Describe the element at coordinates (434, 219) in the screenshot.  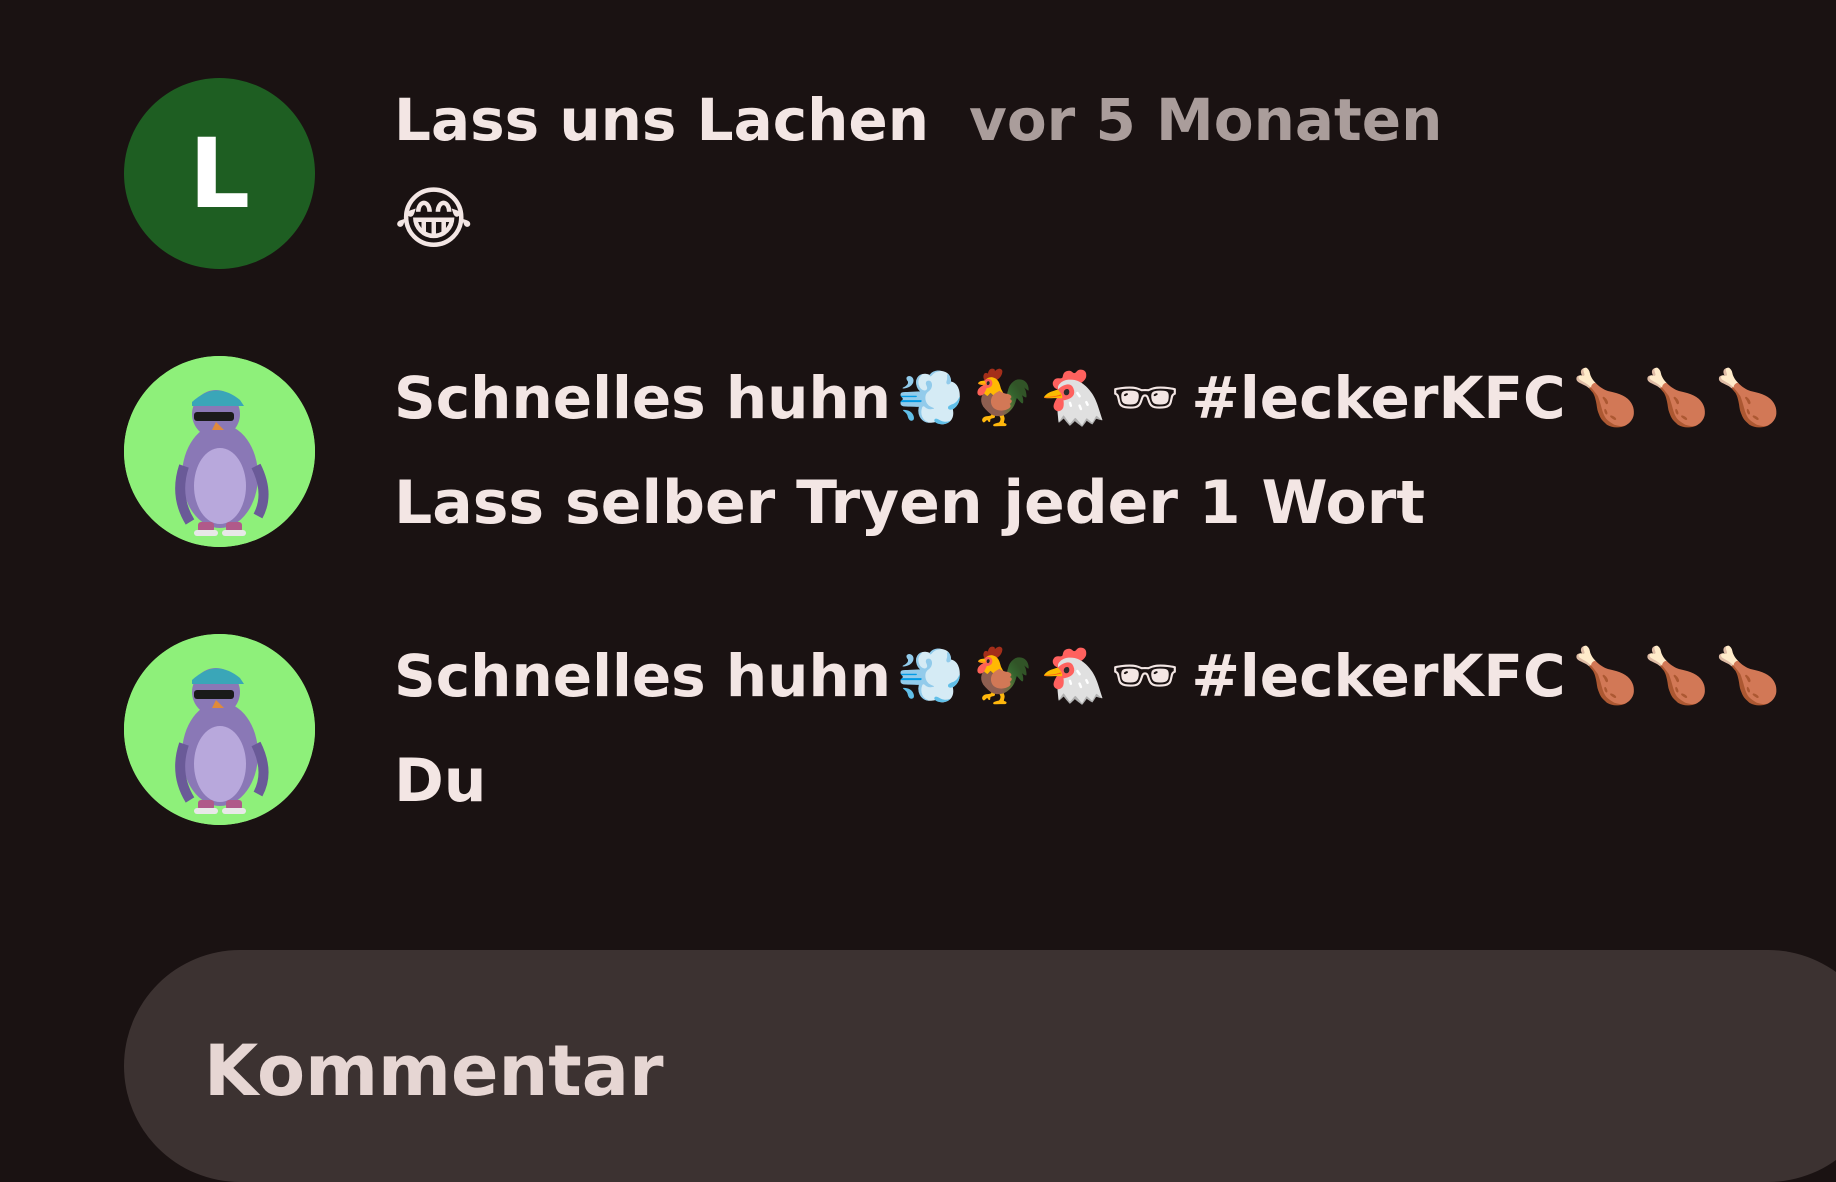
I see `comment-text: 😂` at that location.